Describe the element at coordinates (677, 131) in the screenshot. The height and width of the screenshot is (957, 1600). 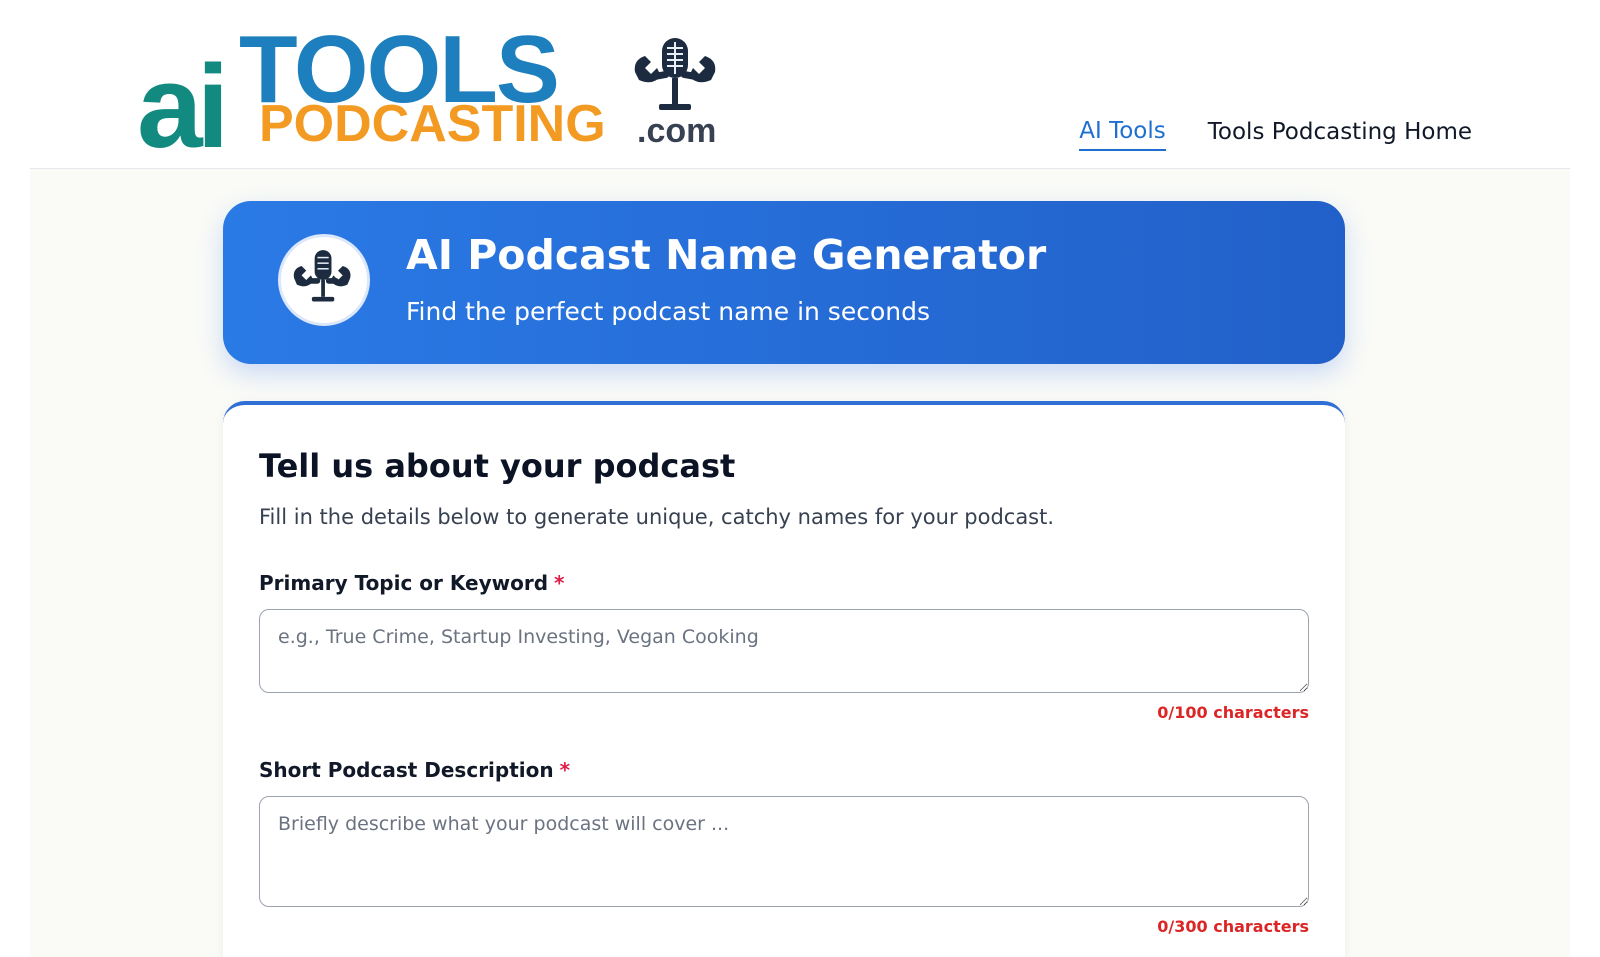
I see `logo-dotcom-text: .com` at that location.